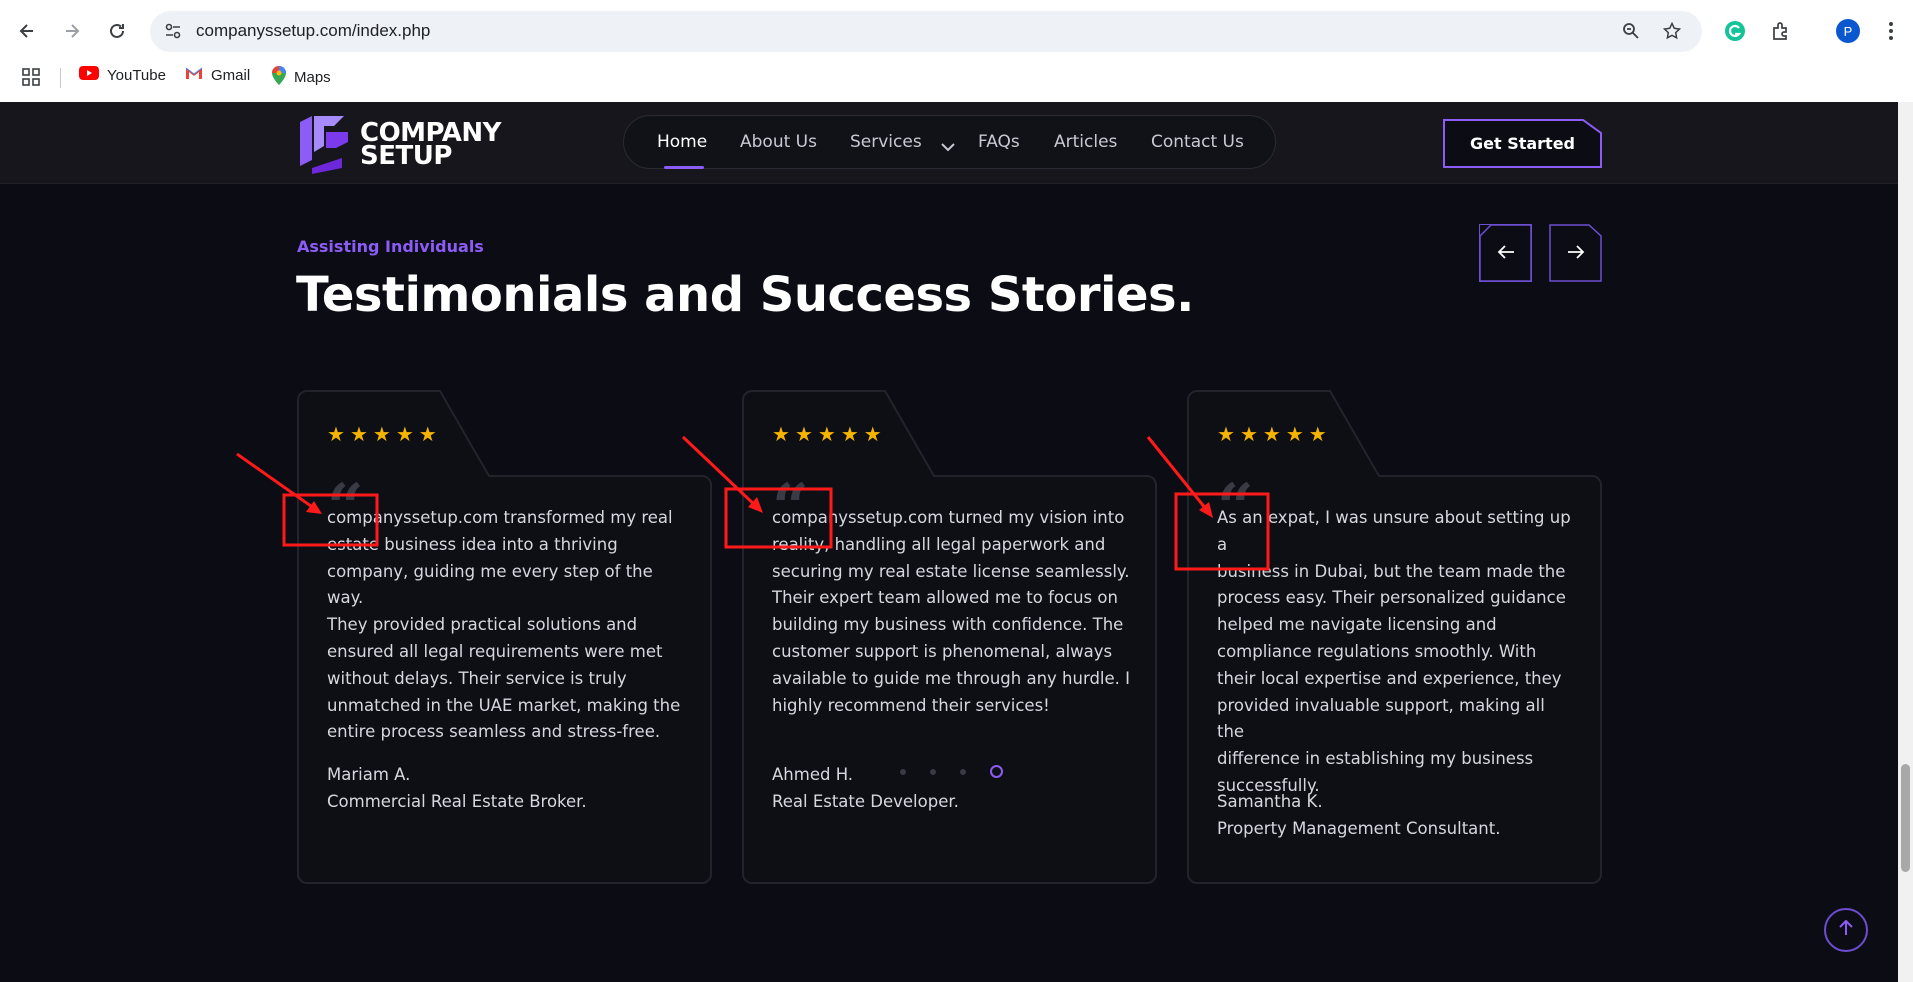  I want to click on bookmark-label: Gmail, so click(231, 75).